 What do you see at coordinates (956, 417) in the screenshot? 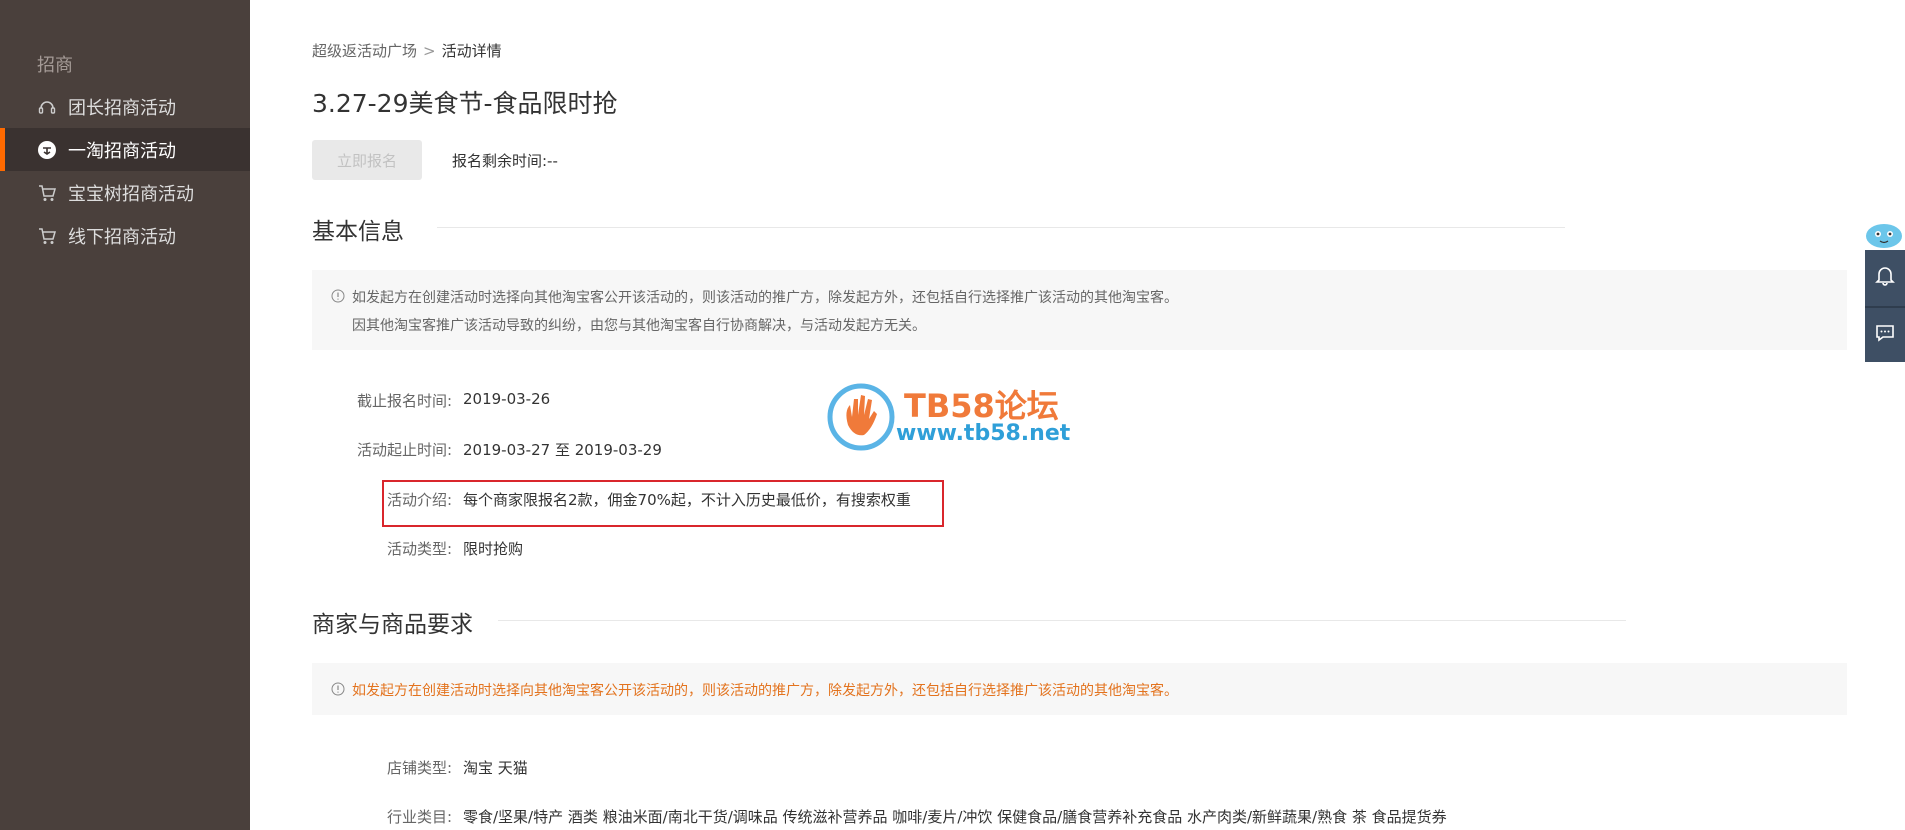
I see `watermark: TB58论坛 www.tb58.net` at bounding box center [956, 417].